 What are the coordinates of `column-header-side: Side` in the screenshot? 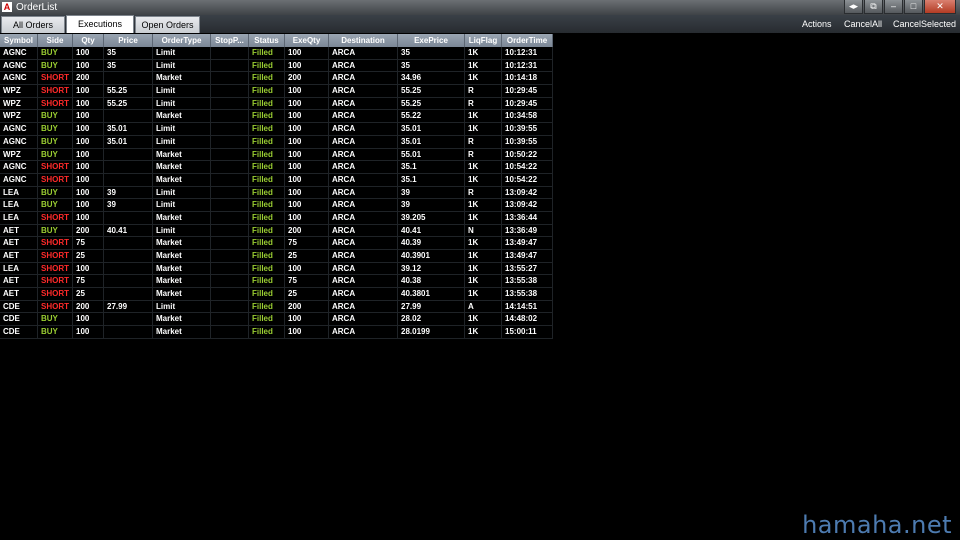 It's located at (55, 40).